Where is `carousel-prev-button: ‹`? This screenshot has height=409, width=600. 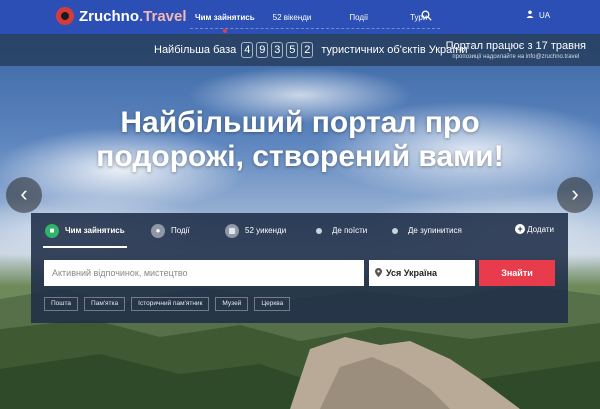 carousel-prev-button: ‹ is located at coordinates (24, 195).